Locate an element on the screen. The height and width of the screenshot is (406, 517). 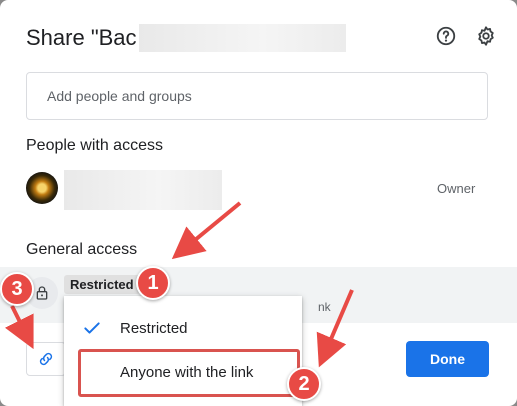
copy-link-button is located at coordinates (46, 359).